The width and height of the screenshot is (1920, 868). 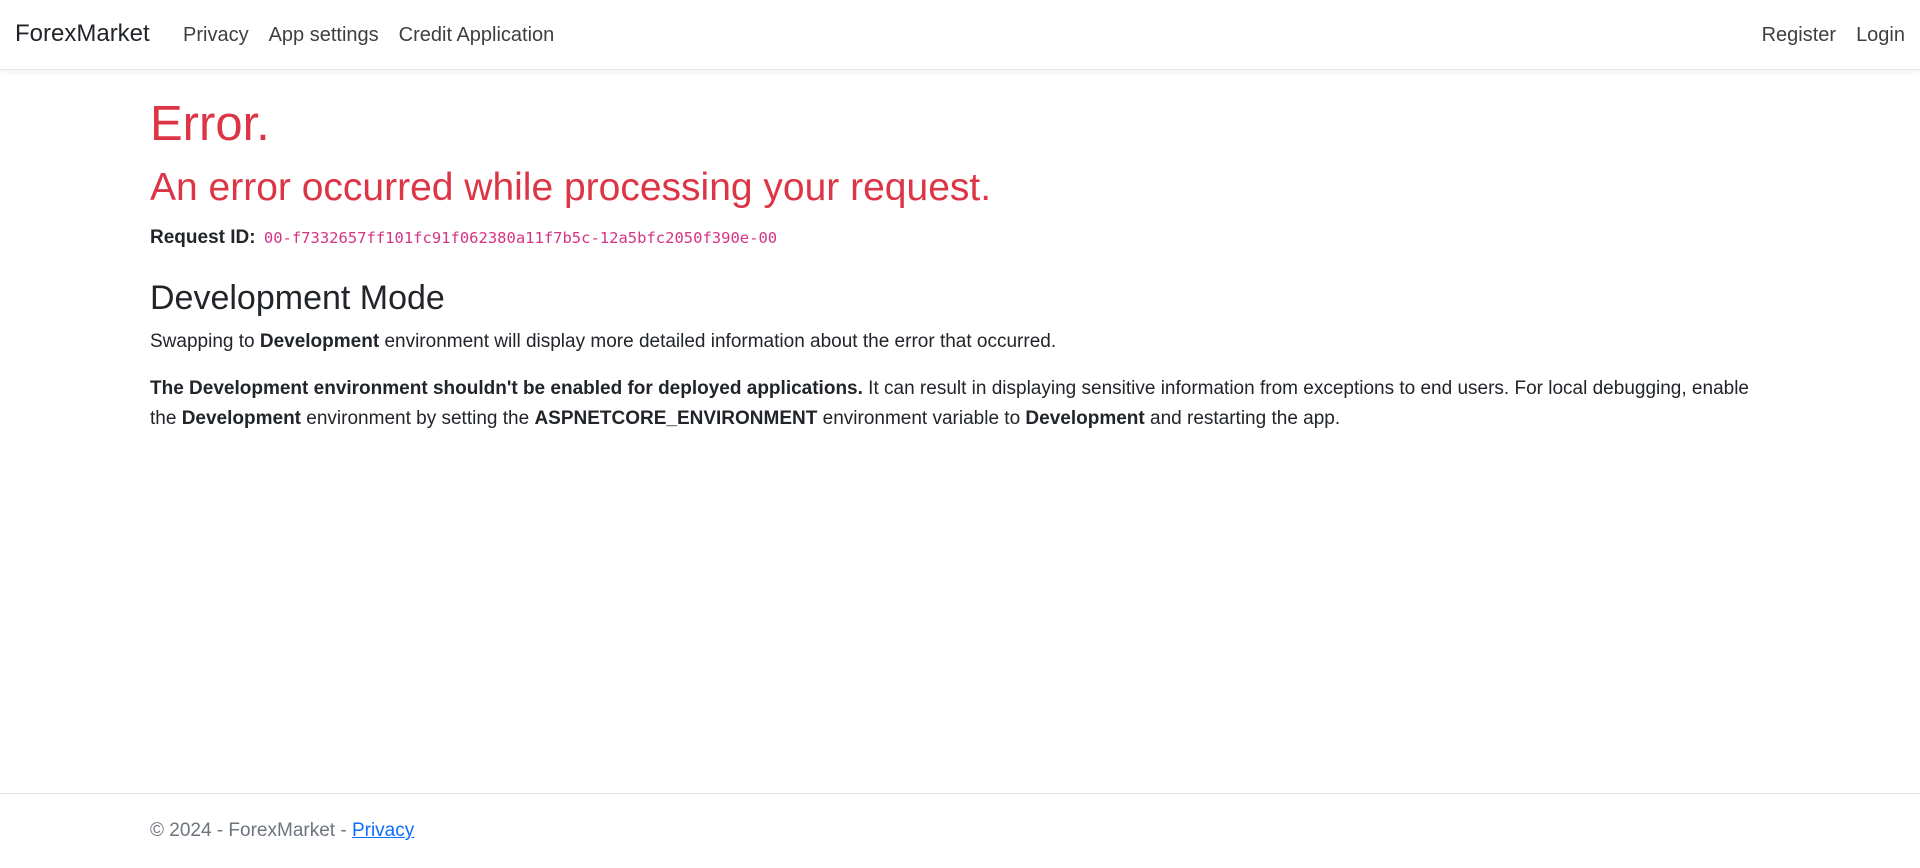 I want to click on error-title: Error., so click(x=210, y=124).